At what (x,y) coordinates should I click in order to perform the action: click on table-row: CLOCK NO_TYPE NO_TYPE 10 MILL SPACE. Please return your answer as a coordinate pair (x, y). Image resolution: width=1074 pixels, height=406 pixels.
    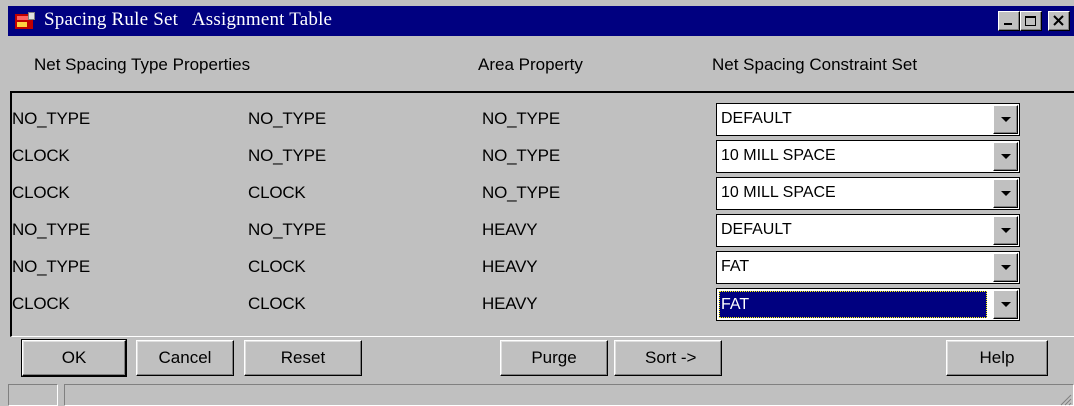
    Looking at the image, I should click on (543, 156).